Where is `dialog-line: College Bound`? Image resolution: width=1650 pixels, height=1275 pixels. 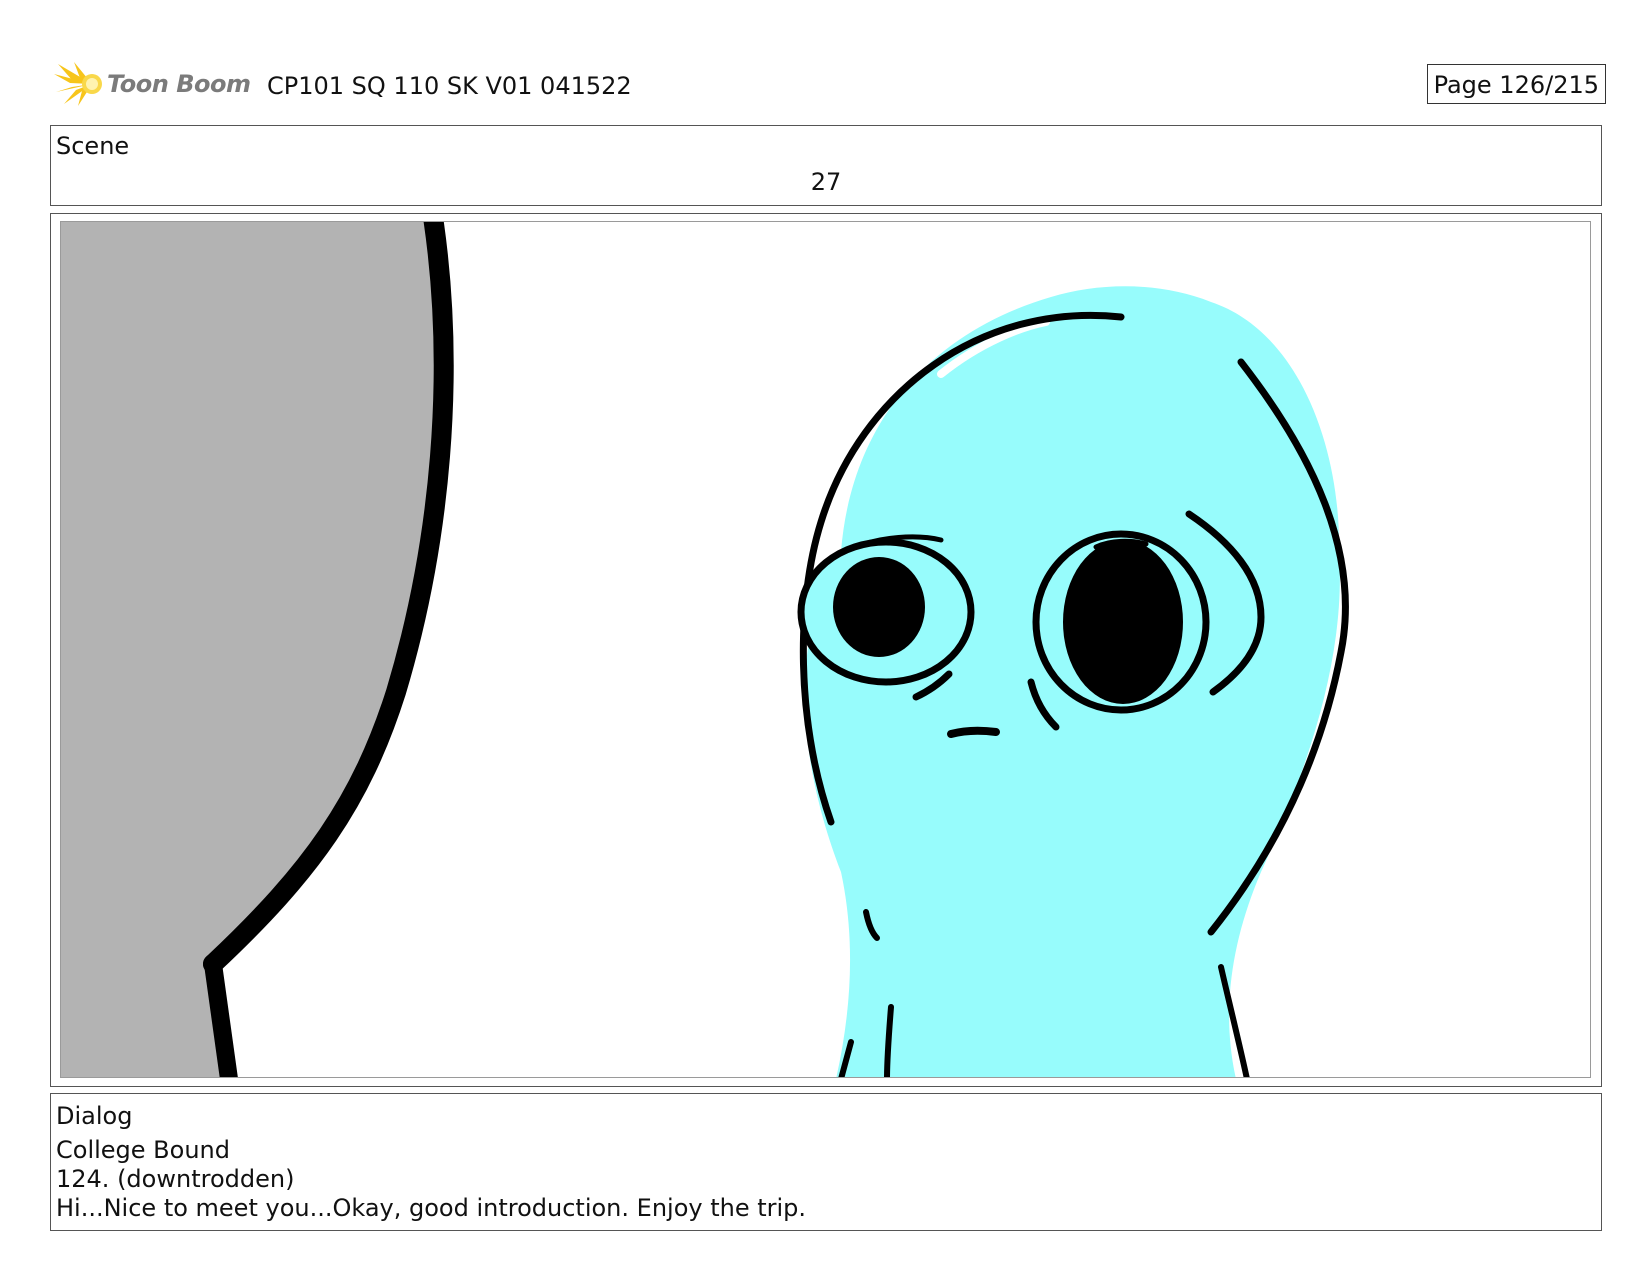 dialog-line: College Bound is located at coordinates (143, 1150).